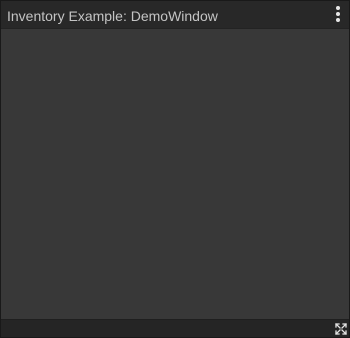  I want to click on kebab-menu-icon, so click(338, 14).